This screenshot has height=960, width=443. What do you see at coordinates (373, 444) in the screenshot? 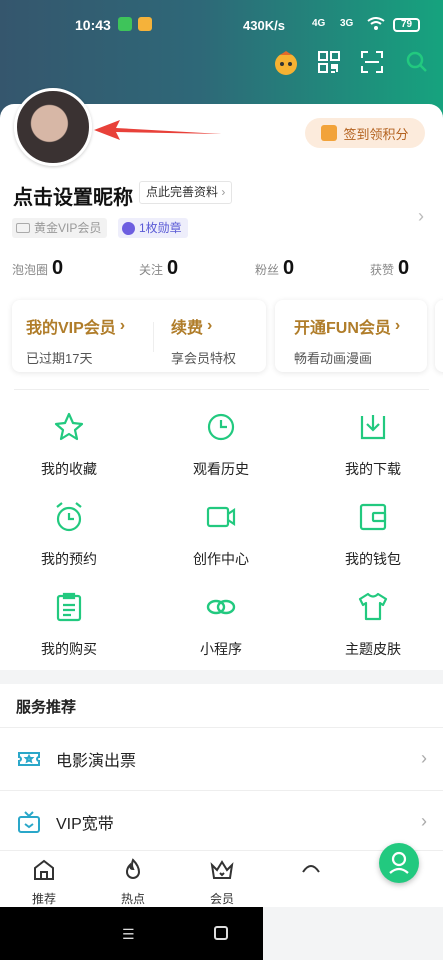
I see `grid-item-downloads: 我的下载` at bounding box center [373, 444].